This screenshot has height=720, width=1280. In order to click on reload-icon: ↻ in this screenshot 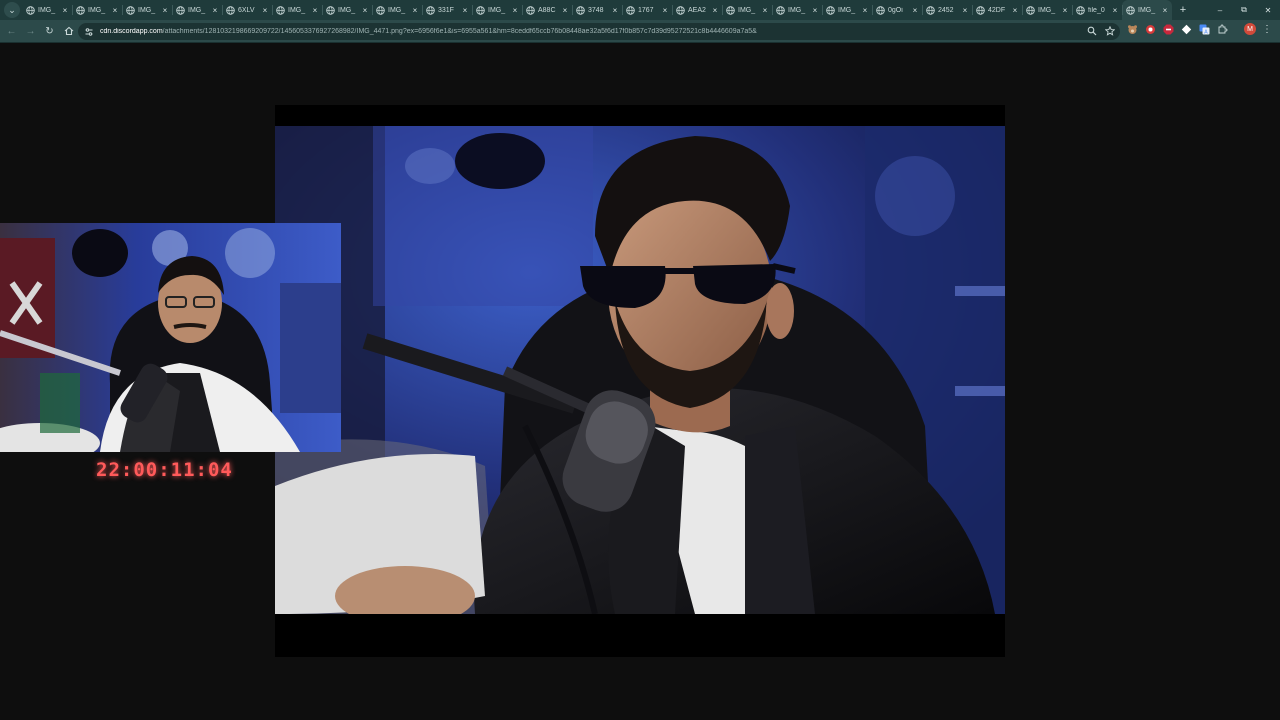, I will do `click(49, 31)`.